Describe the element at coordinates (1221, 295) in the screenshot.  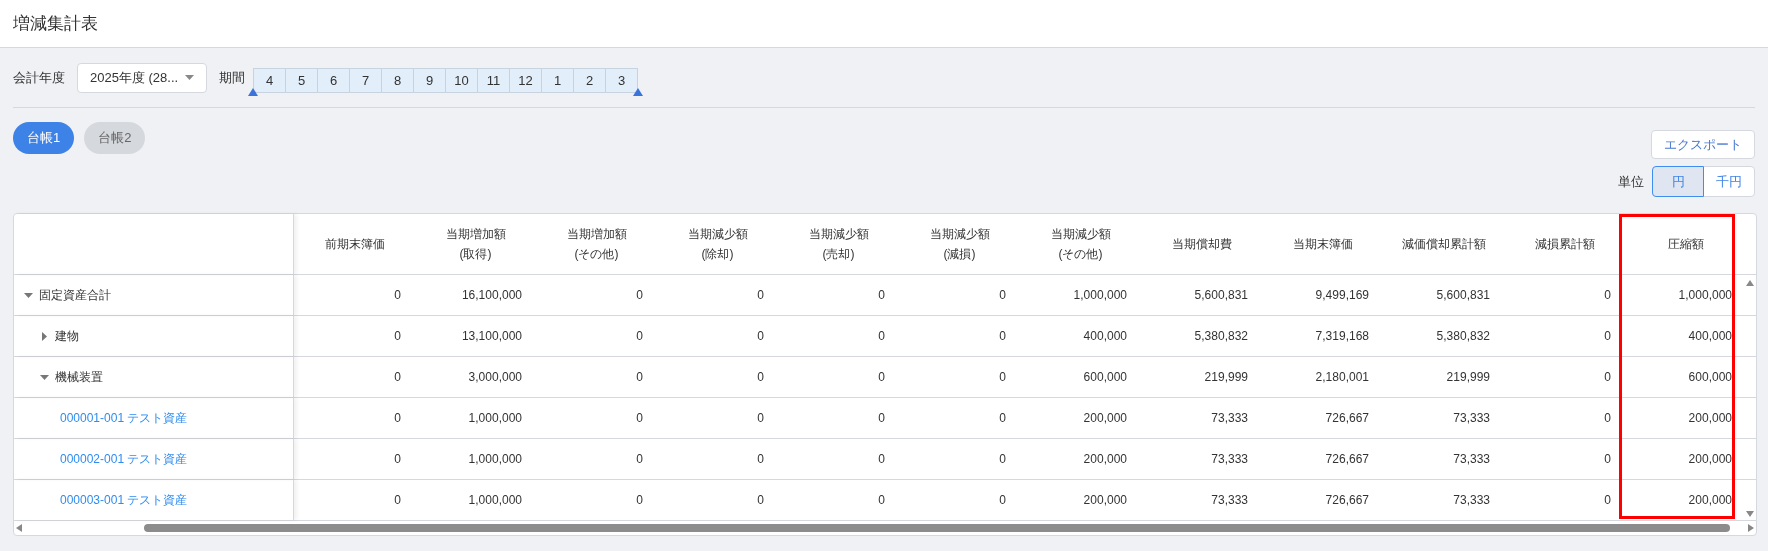
I see `table-cell-text: 5,600,831` at that location.